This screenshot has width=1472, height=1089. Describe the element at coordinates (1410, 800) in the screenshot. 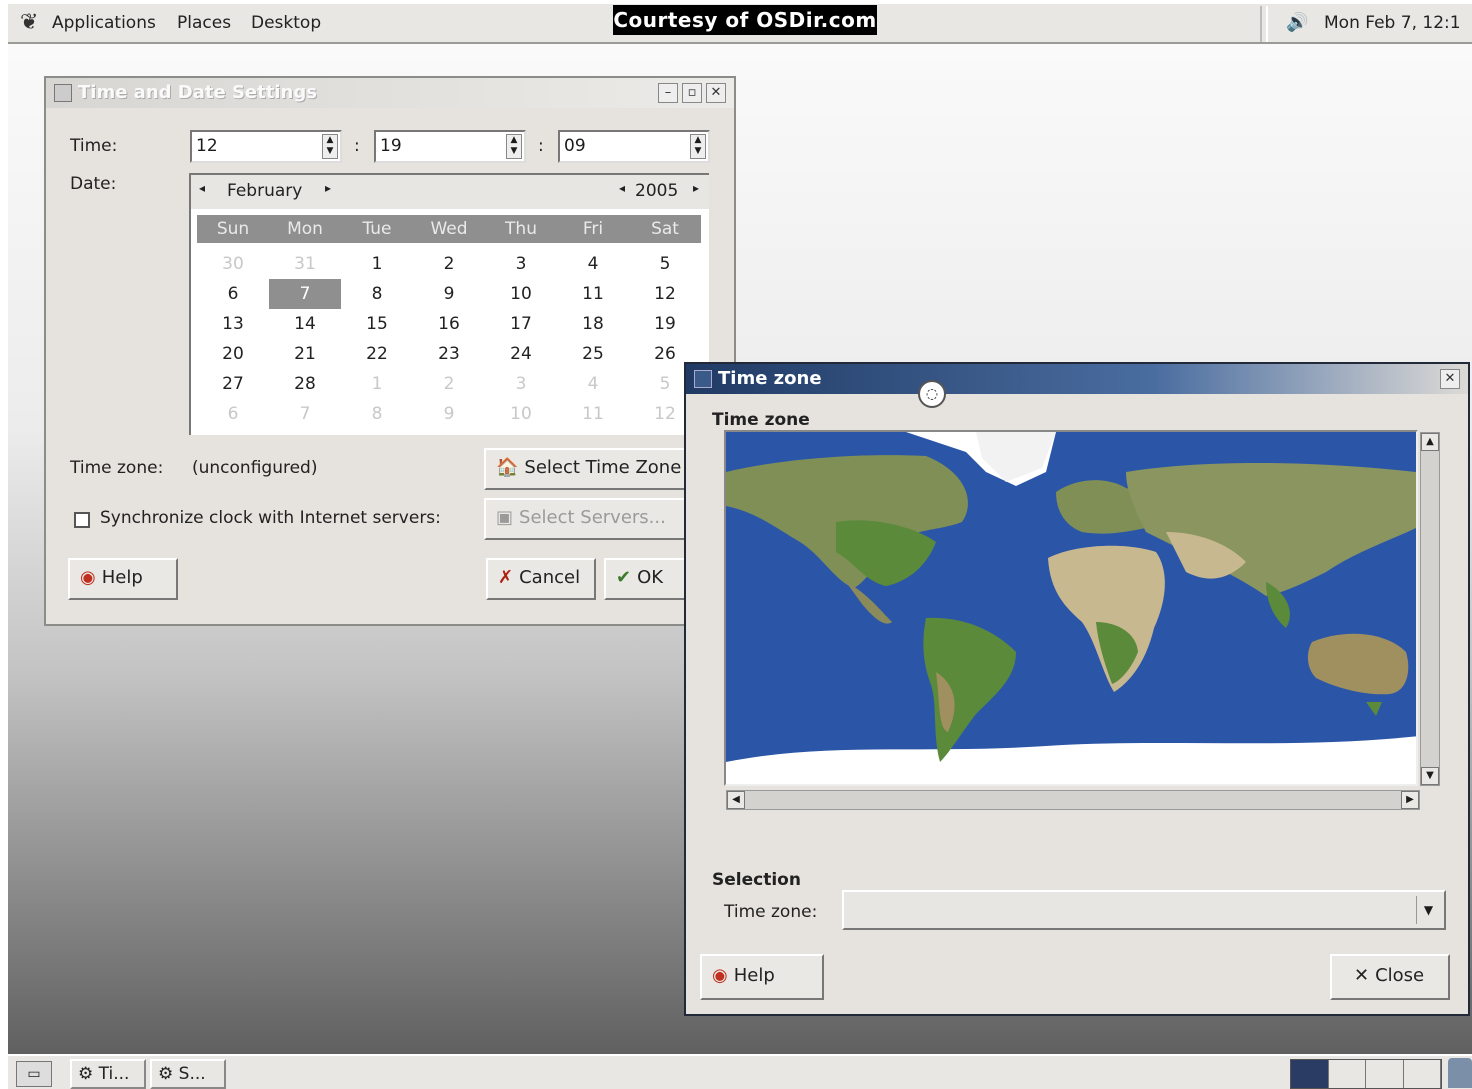

I see `scroll-right-icon: ▶` at that location.